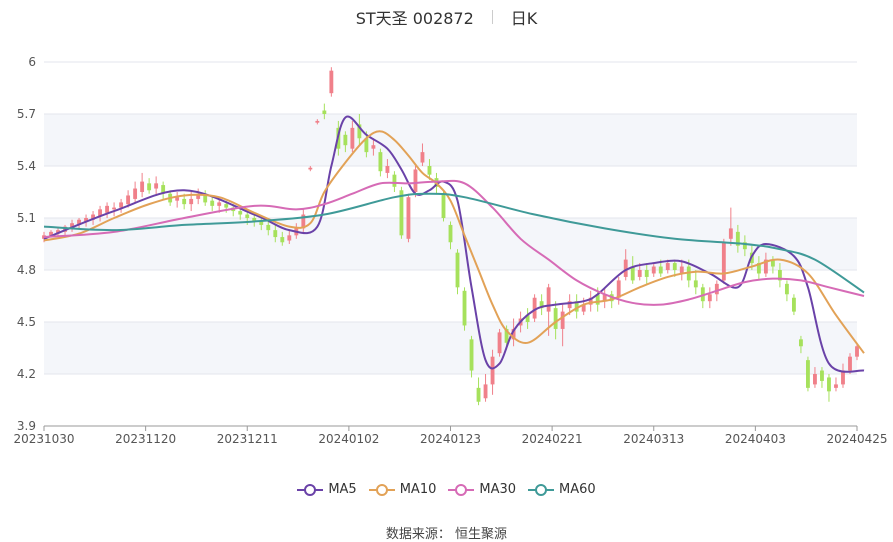  Describe the element at coordinates (446, 534) in the screenshot. I see `data-source: 数据来源： 恒生聚源` at that location.